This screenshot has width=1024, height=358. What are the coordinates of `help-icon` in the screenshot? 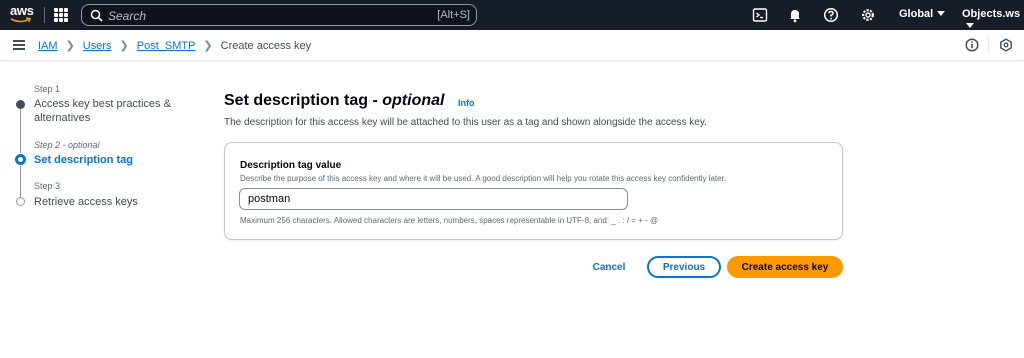 It's located at (831, 15).